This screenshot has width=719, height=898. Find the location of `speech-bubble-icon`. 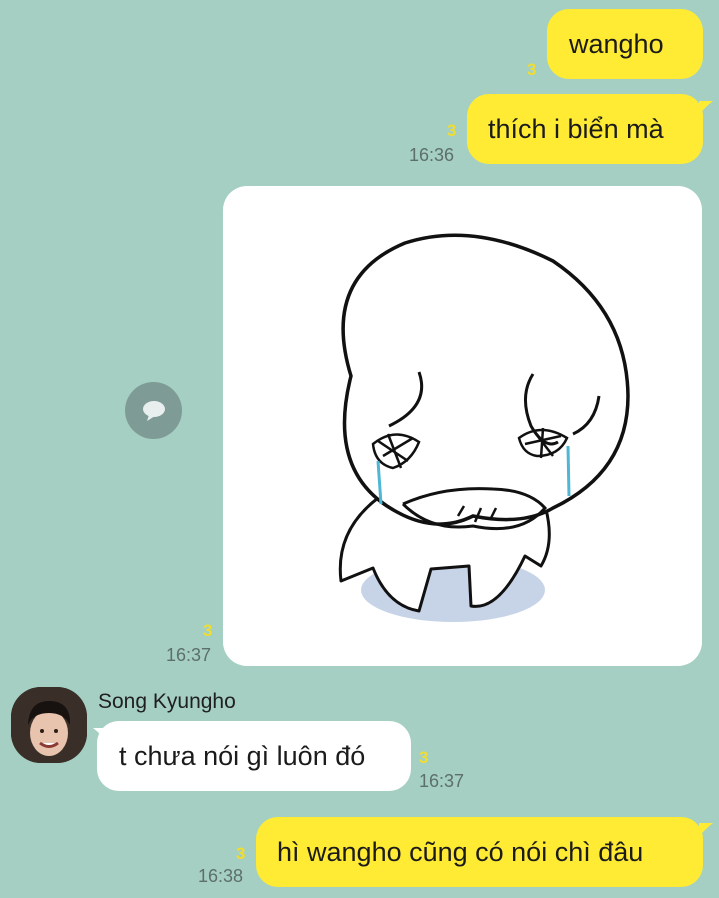

speech-bubble-icon is located at coordinates (153, 410).